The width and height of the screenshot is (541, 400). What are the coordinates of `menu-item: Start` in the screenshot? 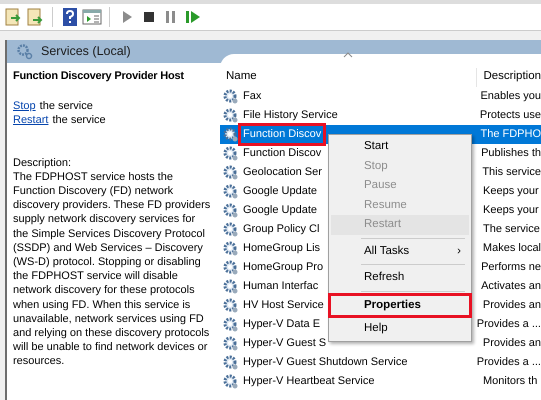 It's located at (400, 146).